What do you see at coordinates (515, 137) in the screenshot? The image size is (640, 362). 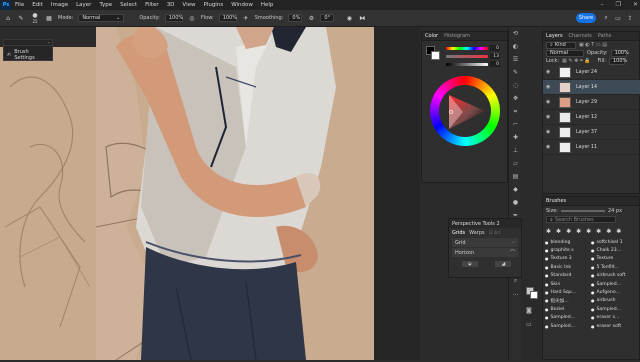 I see `healing-icon: ✚` at bounding box center [515, 137].